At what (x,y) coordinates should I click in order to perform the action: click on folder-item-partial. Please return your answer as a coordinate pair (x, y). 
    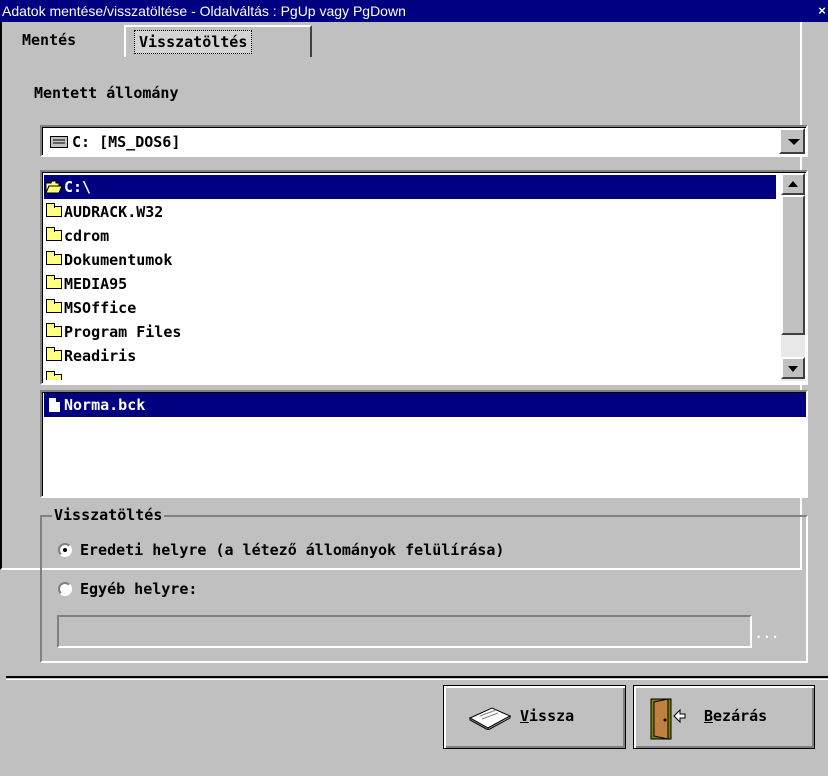
    Looking at the image, I should click on (54, 374).